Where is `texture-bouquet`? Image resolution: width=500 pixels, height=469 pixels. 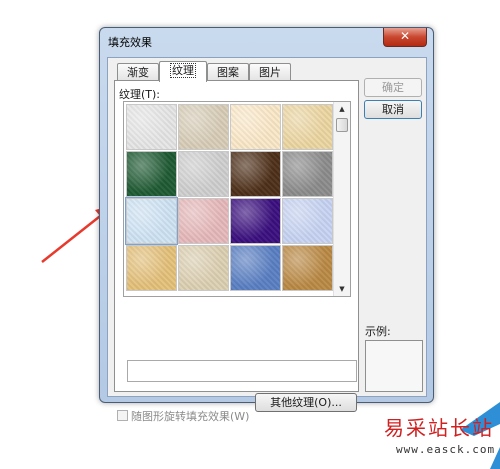
texture-bouquet is located at coordinates (307, 221).